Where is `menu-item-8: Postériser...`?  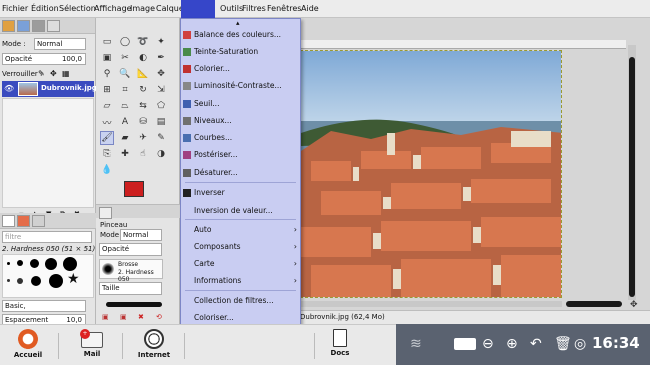 menu-item-8: Postériser... is located at coordinates (240, 155).